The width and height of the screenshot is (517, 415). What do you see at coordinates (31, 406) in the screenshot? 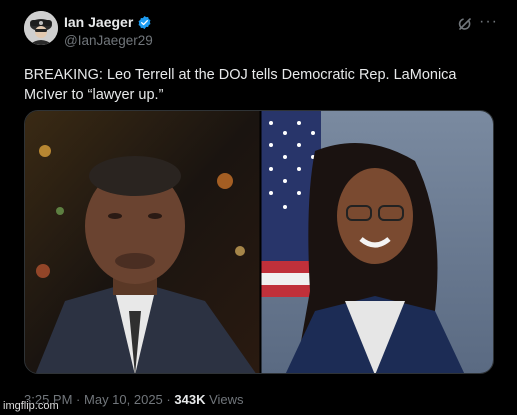
I see `watermark: imgflip.com` at bounding box center [31, 406].